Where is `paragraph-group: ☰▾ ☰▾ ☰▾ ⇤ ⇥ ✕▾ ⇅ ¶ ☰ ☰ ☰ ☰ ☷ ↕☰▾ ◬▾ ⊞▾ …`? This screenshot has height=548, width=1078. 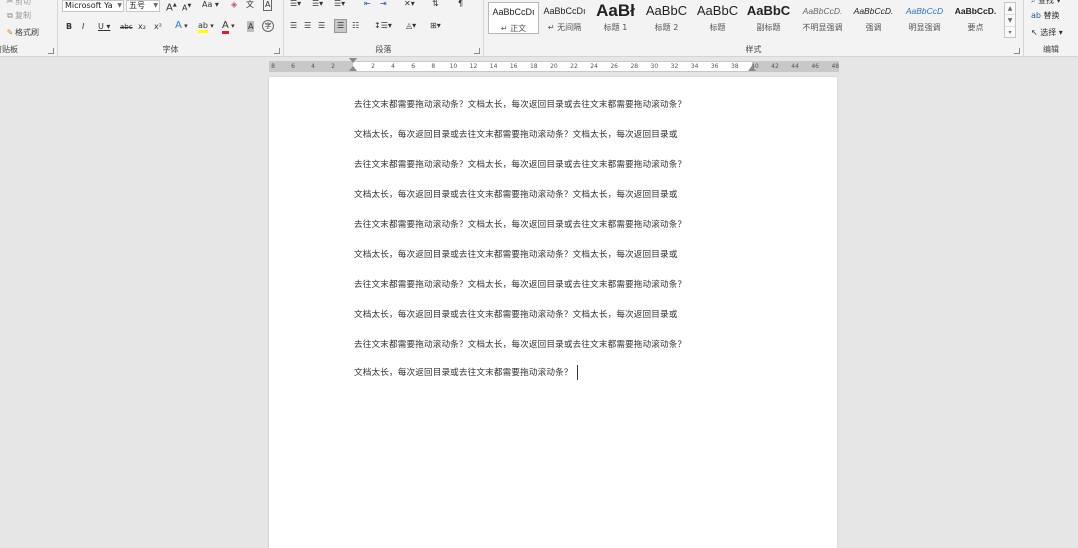
paragraph-group: ☰▾ ☰▾ ☰▾ ⇤ ⇥ ✕▾ ⇅ ¶ ☰ ☰ ☰ ☰ ☷ ↕☰▾ ◬▾ ⊞▾ … is located at coordinates (384, 28).